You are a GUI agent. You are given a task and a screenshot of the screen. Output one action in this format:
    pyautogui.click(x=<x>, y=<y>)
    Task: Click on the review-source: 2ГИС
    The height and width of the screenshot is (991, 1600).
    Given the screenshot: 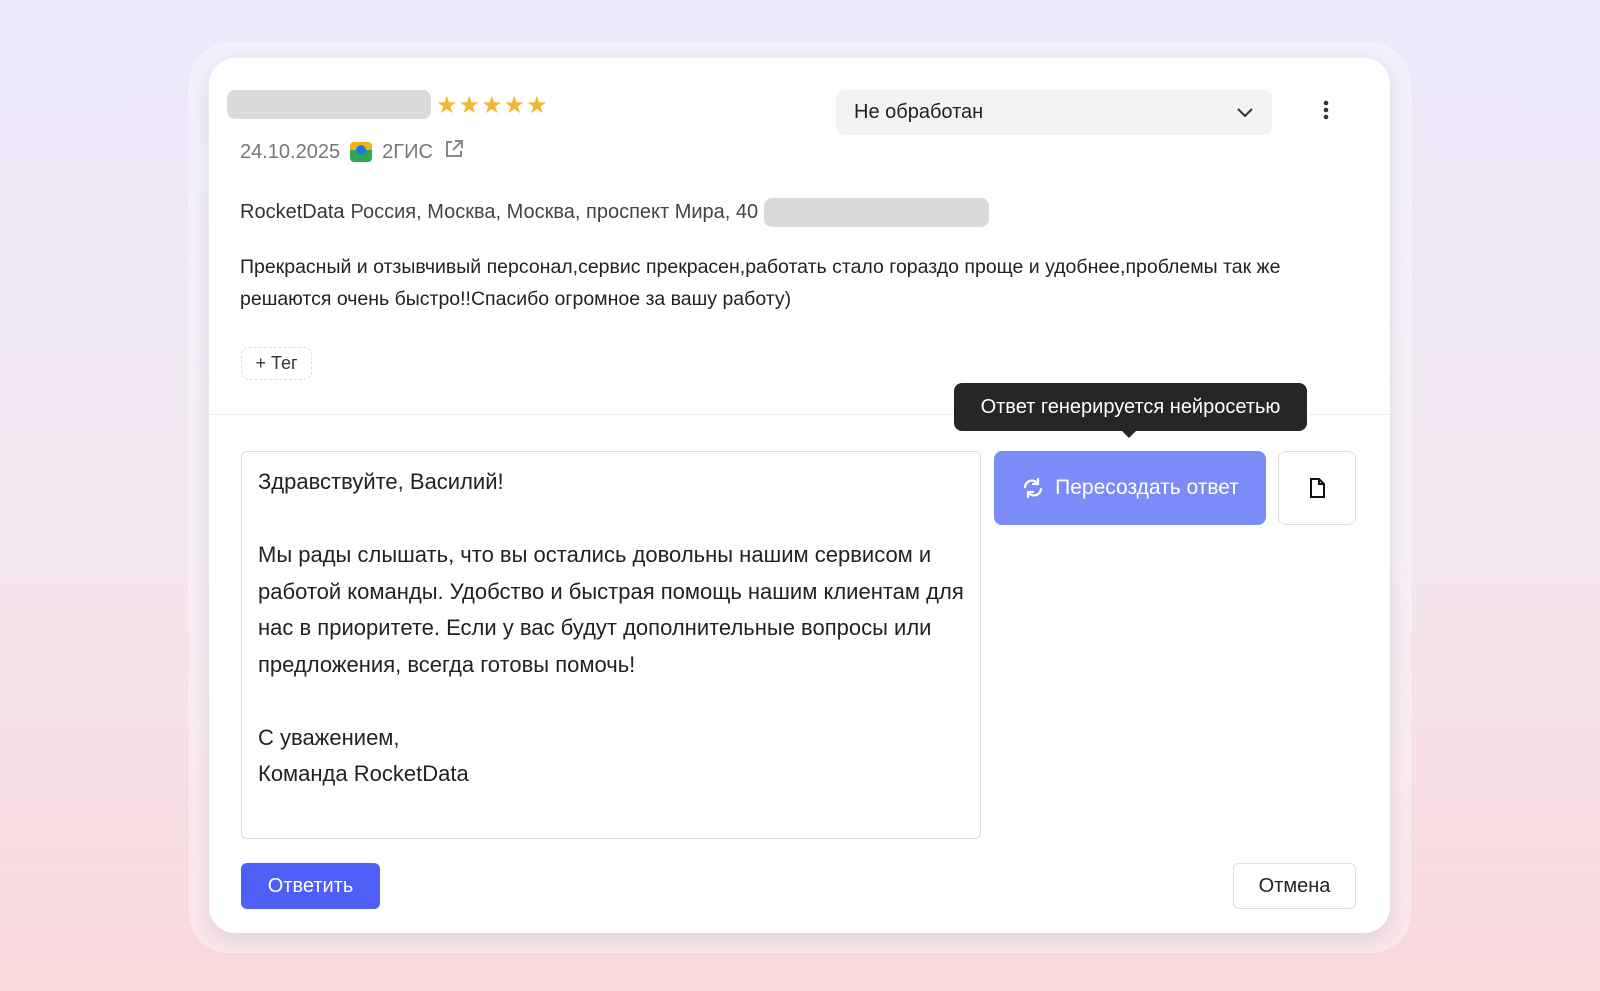 What is the action you would take?
    pyautogui.click(x=407, y=151)
    